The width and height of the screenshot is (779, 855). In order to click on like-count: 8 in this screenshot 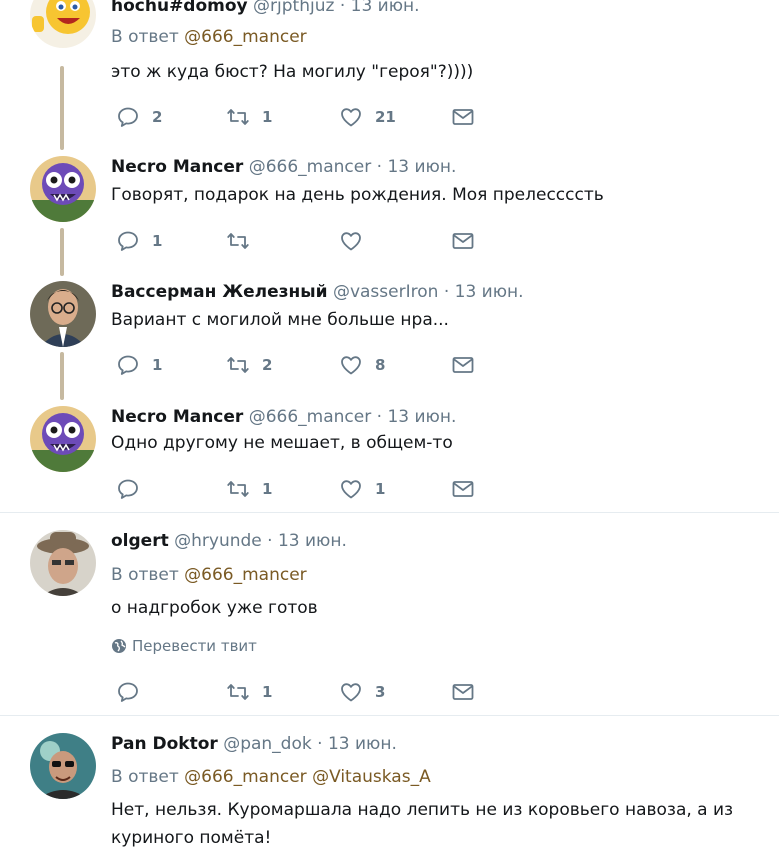, I will do `click(380, 365)`.